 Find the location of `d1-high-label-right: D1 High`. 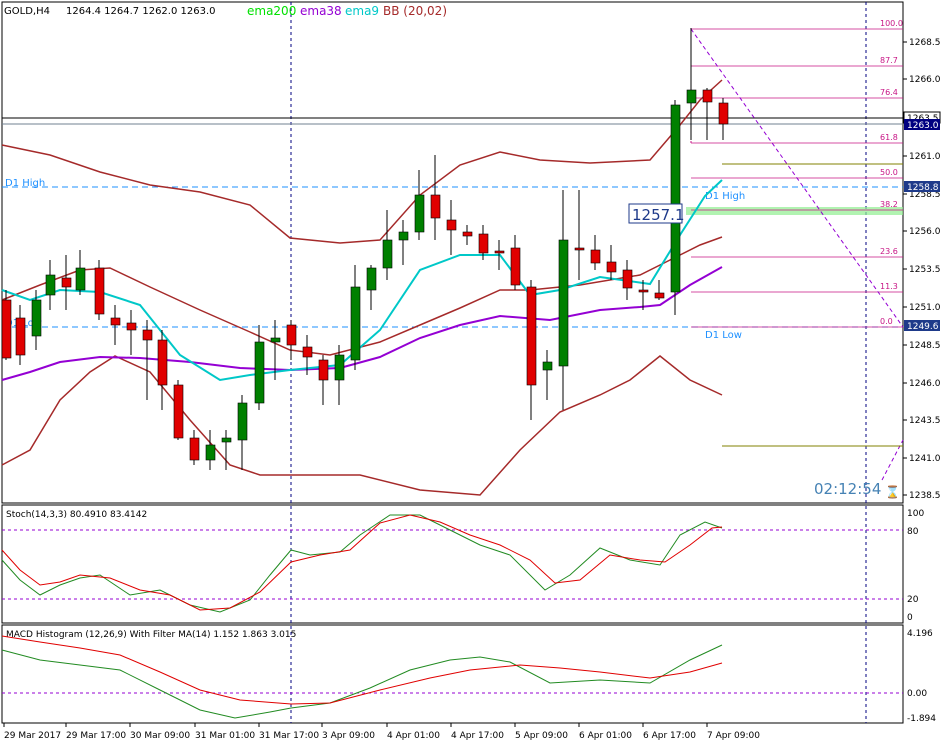

d1-high-label-right: D1 High is located at coordinates (725, 196).